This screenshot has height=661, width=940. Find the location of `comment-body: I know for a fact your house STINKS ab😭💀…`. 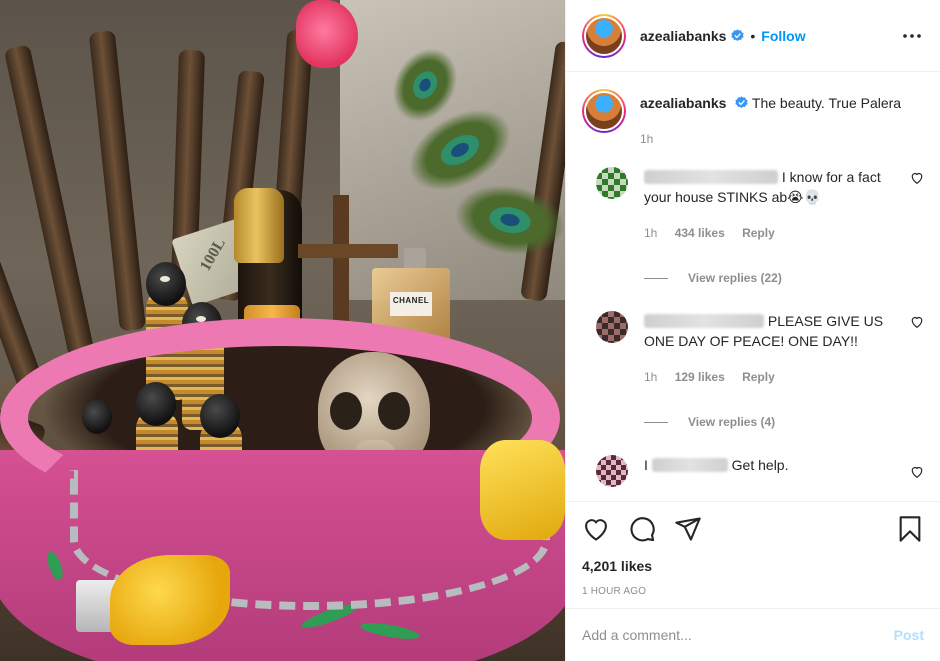

comment-body: I know for a fact your house STINKS ab😭💀… is located at coordinates (764, 205).